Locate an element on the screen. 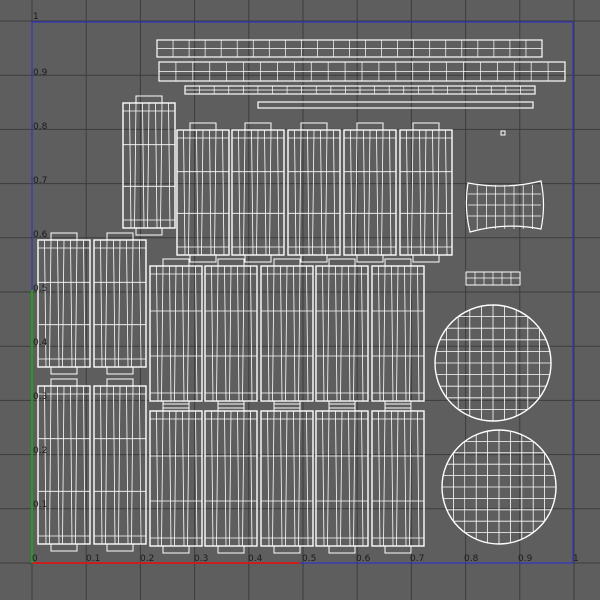  v-axis-label: 0.6 is located at coordinates (40, 235).